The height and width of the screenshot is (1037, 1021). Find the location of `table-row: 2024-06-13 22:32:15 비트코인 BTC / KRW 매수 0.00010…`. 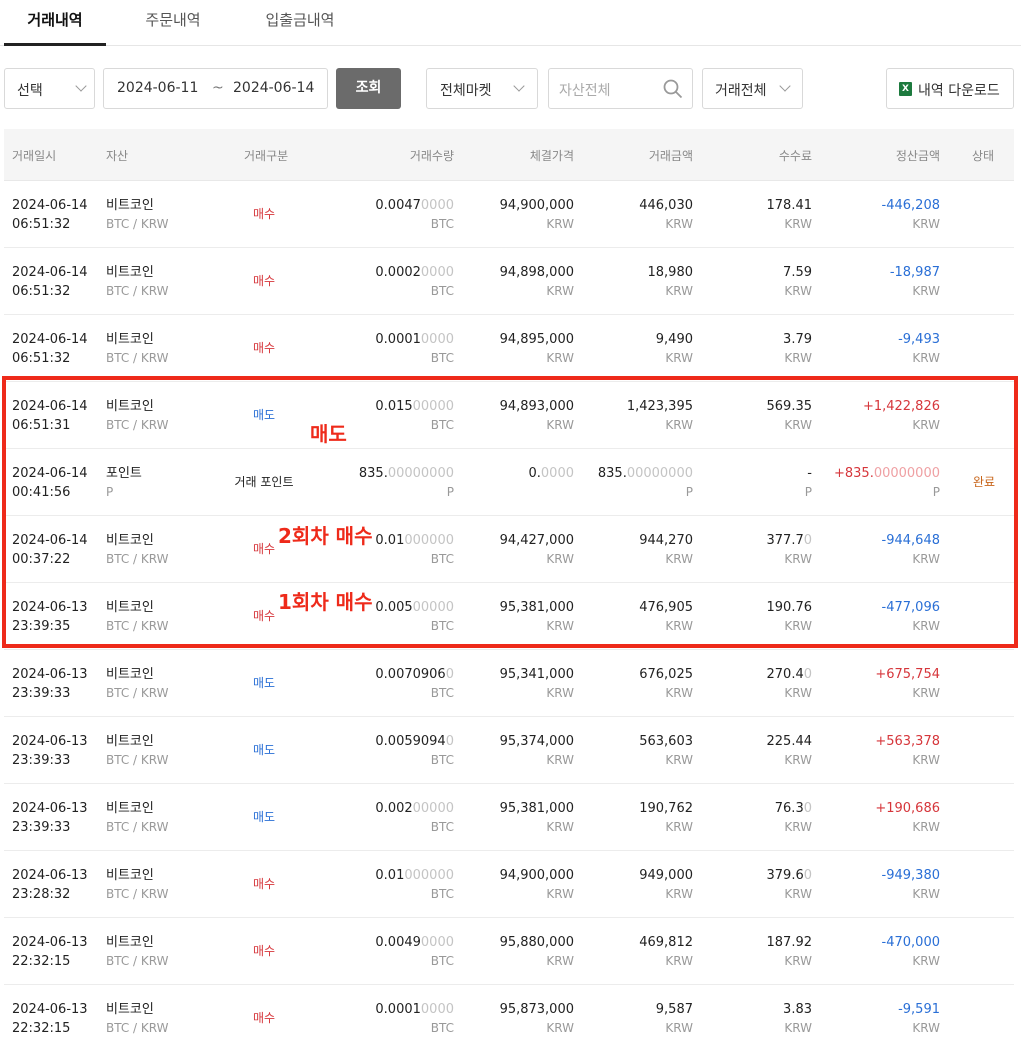

table-row: 2024-06-13 22:32:15 비트코인 BTC / KRW 매수 0.00010… is located at coordinates (509, 1011).